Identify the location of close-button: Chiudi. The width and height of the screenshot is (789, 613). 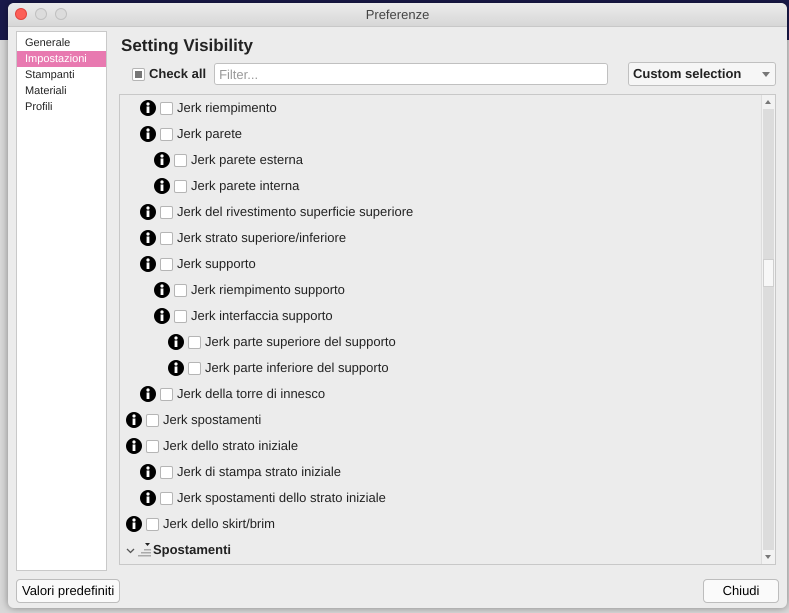
(741, 591).